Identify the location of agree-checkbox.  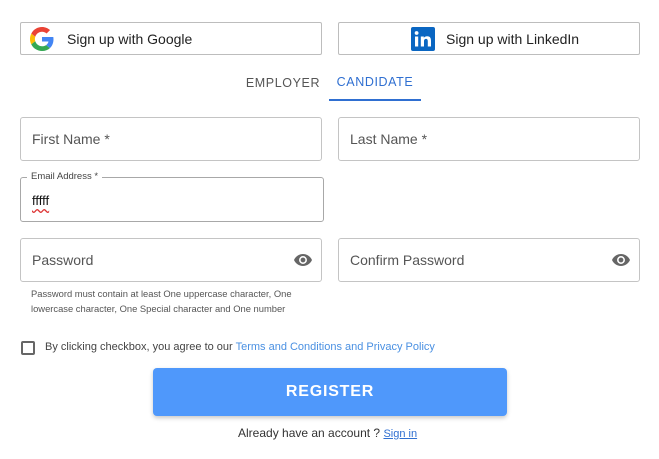
(28, 348).